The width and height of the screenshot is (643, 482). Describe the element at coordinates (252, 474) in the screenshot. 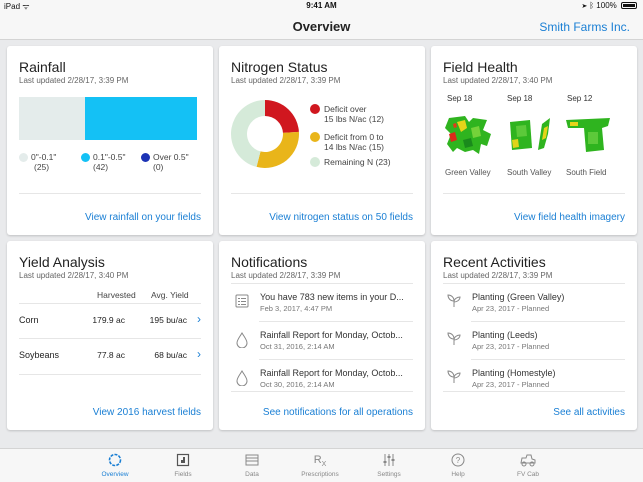

I see `tab-label: Data` at that location.